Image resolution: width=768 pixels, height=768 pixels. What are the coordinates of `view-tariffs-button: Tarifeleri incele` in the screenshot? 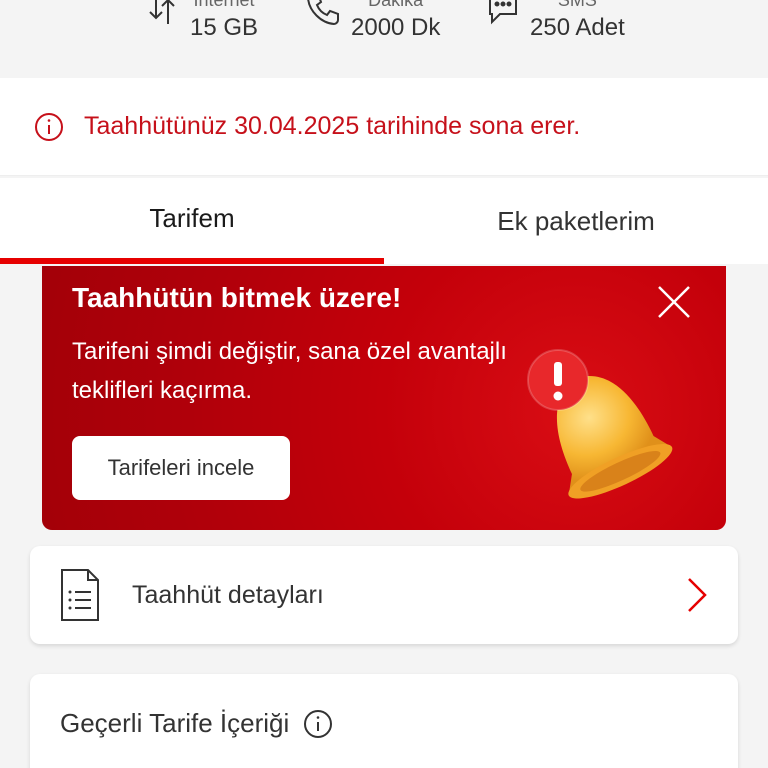 It's located at (181, 468).